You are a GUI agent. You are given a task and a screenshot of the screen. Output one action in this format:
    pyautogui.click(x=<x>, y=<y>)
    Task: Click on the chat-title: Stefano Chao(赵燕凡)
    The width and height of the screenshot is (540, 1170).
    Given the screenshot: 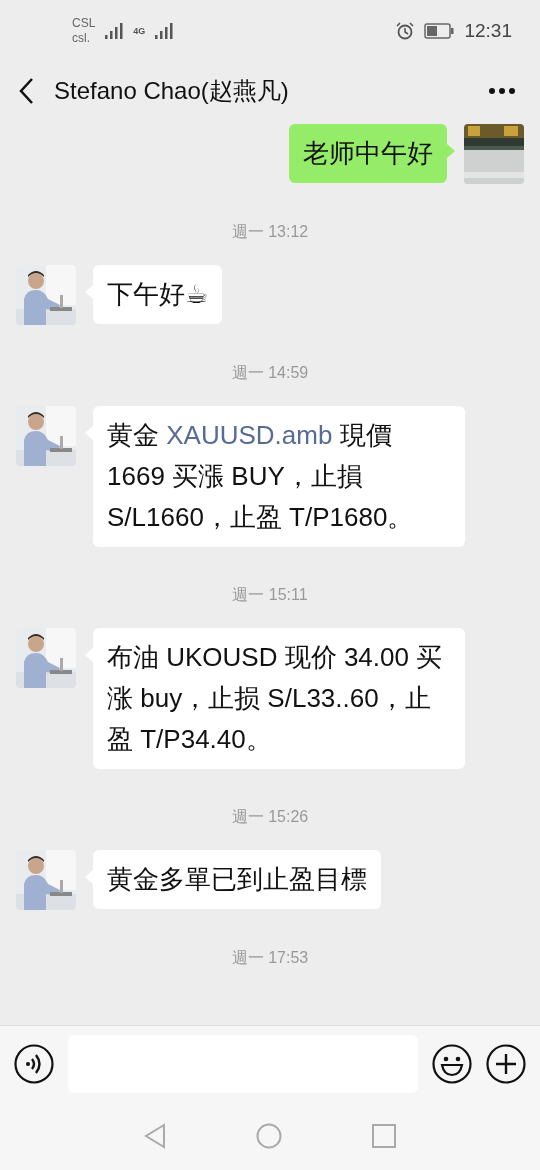 What is the action you would take?
    pyautogui.click(x=171, y=91)
    